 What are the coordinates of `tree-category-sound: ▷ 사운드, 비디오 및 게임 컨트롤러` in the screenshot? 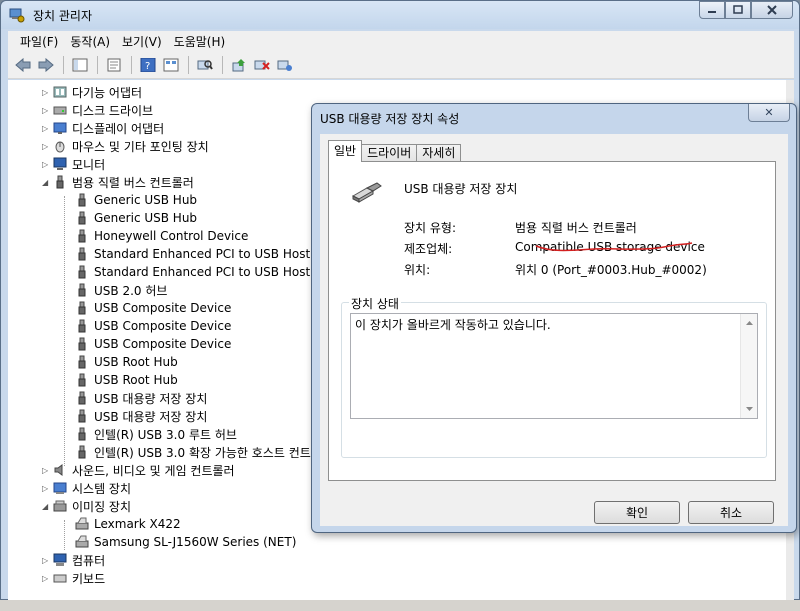 It's located at (138, 470).